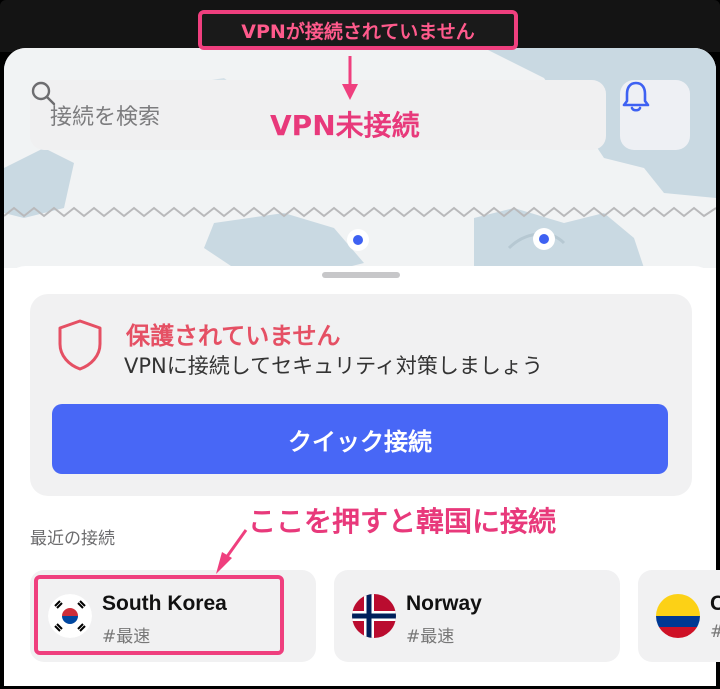 The image size is (720, 689). I want to click on recent-connections-label: 最近の接続, so click(72, 539).